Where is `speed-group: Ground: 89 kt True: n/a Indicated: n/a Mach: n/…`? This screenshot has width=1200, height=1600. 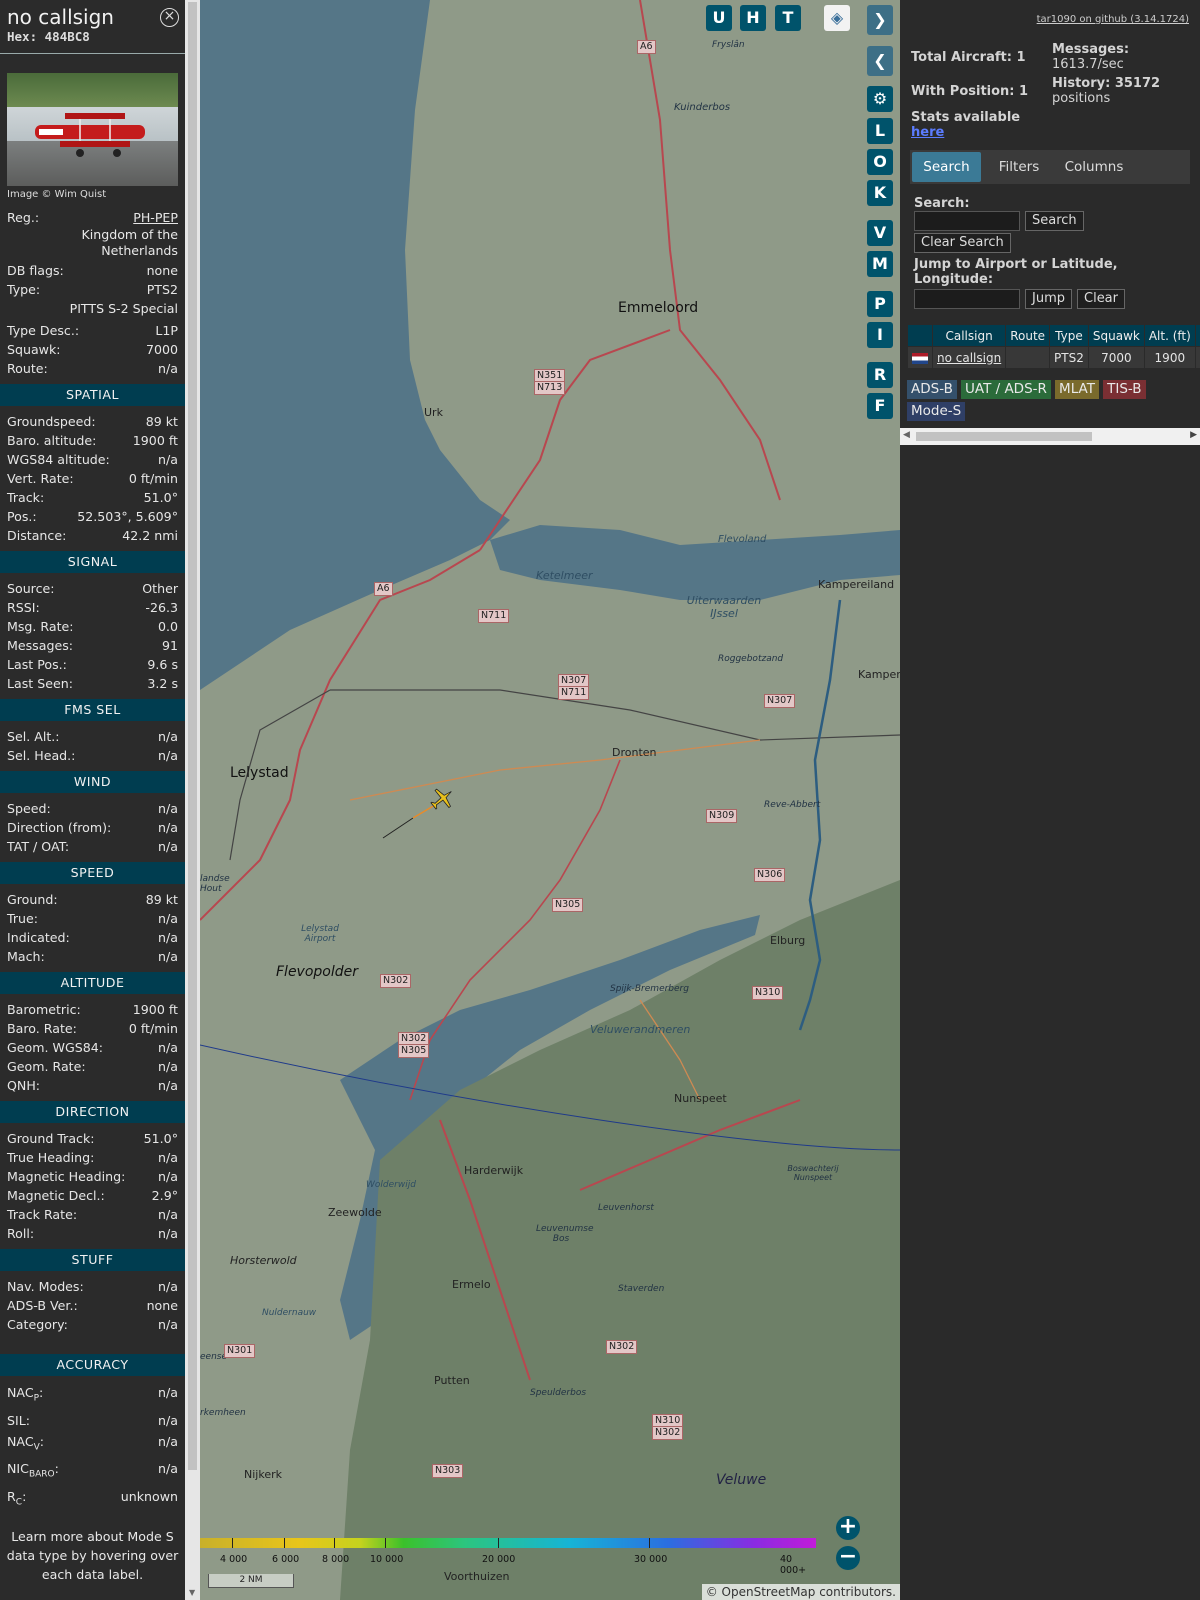
speed-group: Ground: 89 kt True: n/a Indicated: n/a Mach: n/… is located at coordinates (92, 928).